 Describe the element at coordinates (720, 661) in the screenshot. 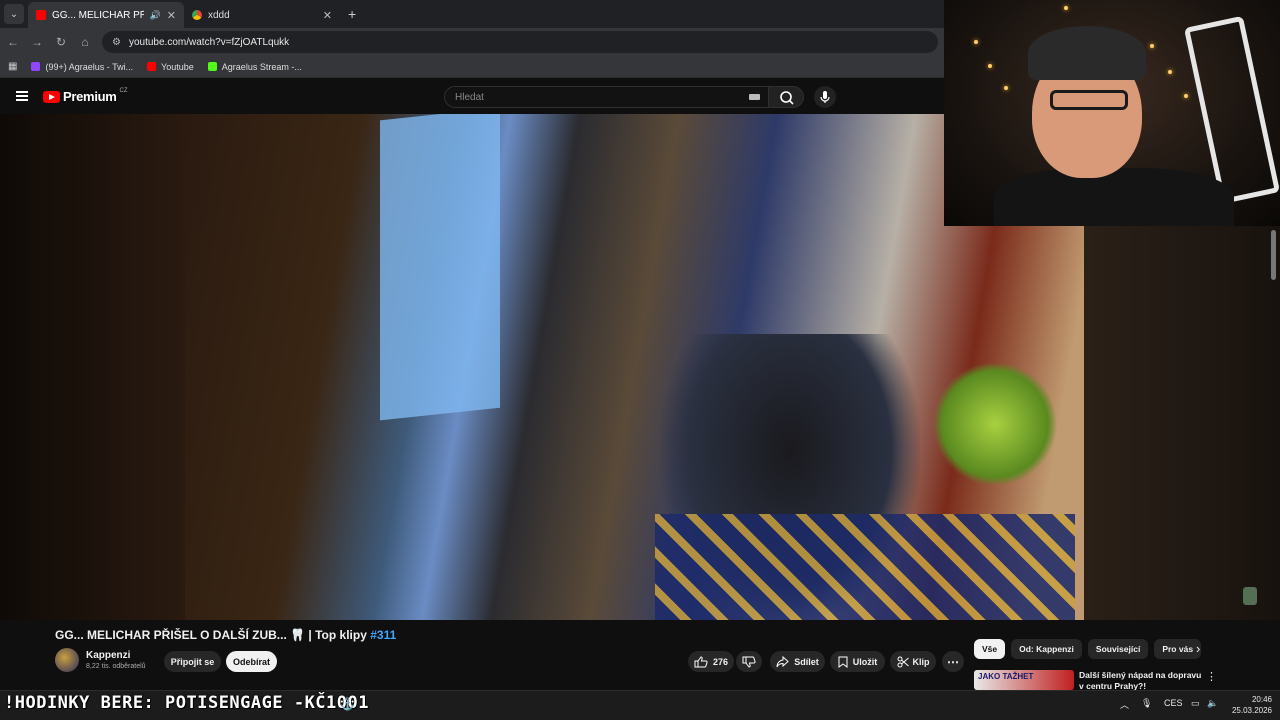

I see `like-count: 276` at that location.